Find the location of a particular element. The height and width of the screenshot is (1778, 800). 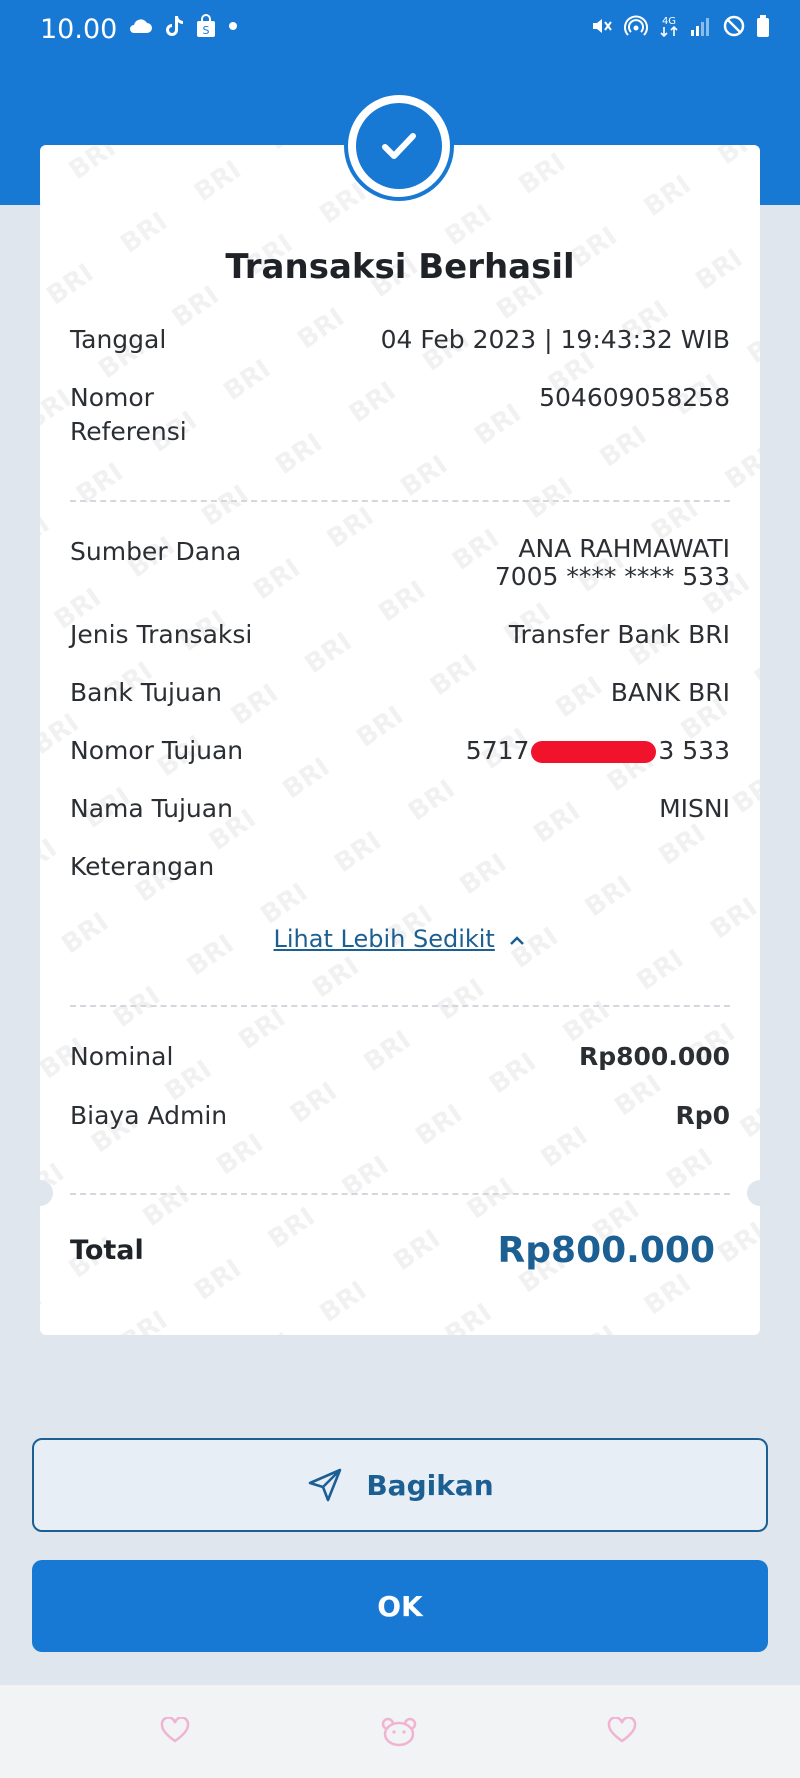

status-bar: 10.00 S 4G is located at coordinates (400, 30).